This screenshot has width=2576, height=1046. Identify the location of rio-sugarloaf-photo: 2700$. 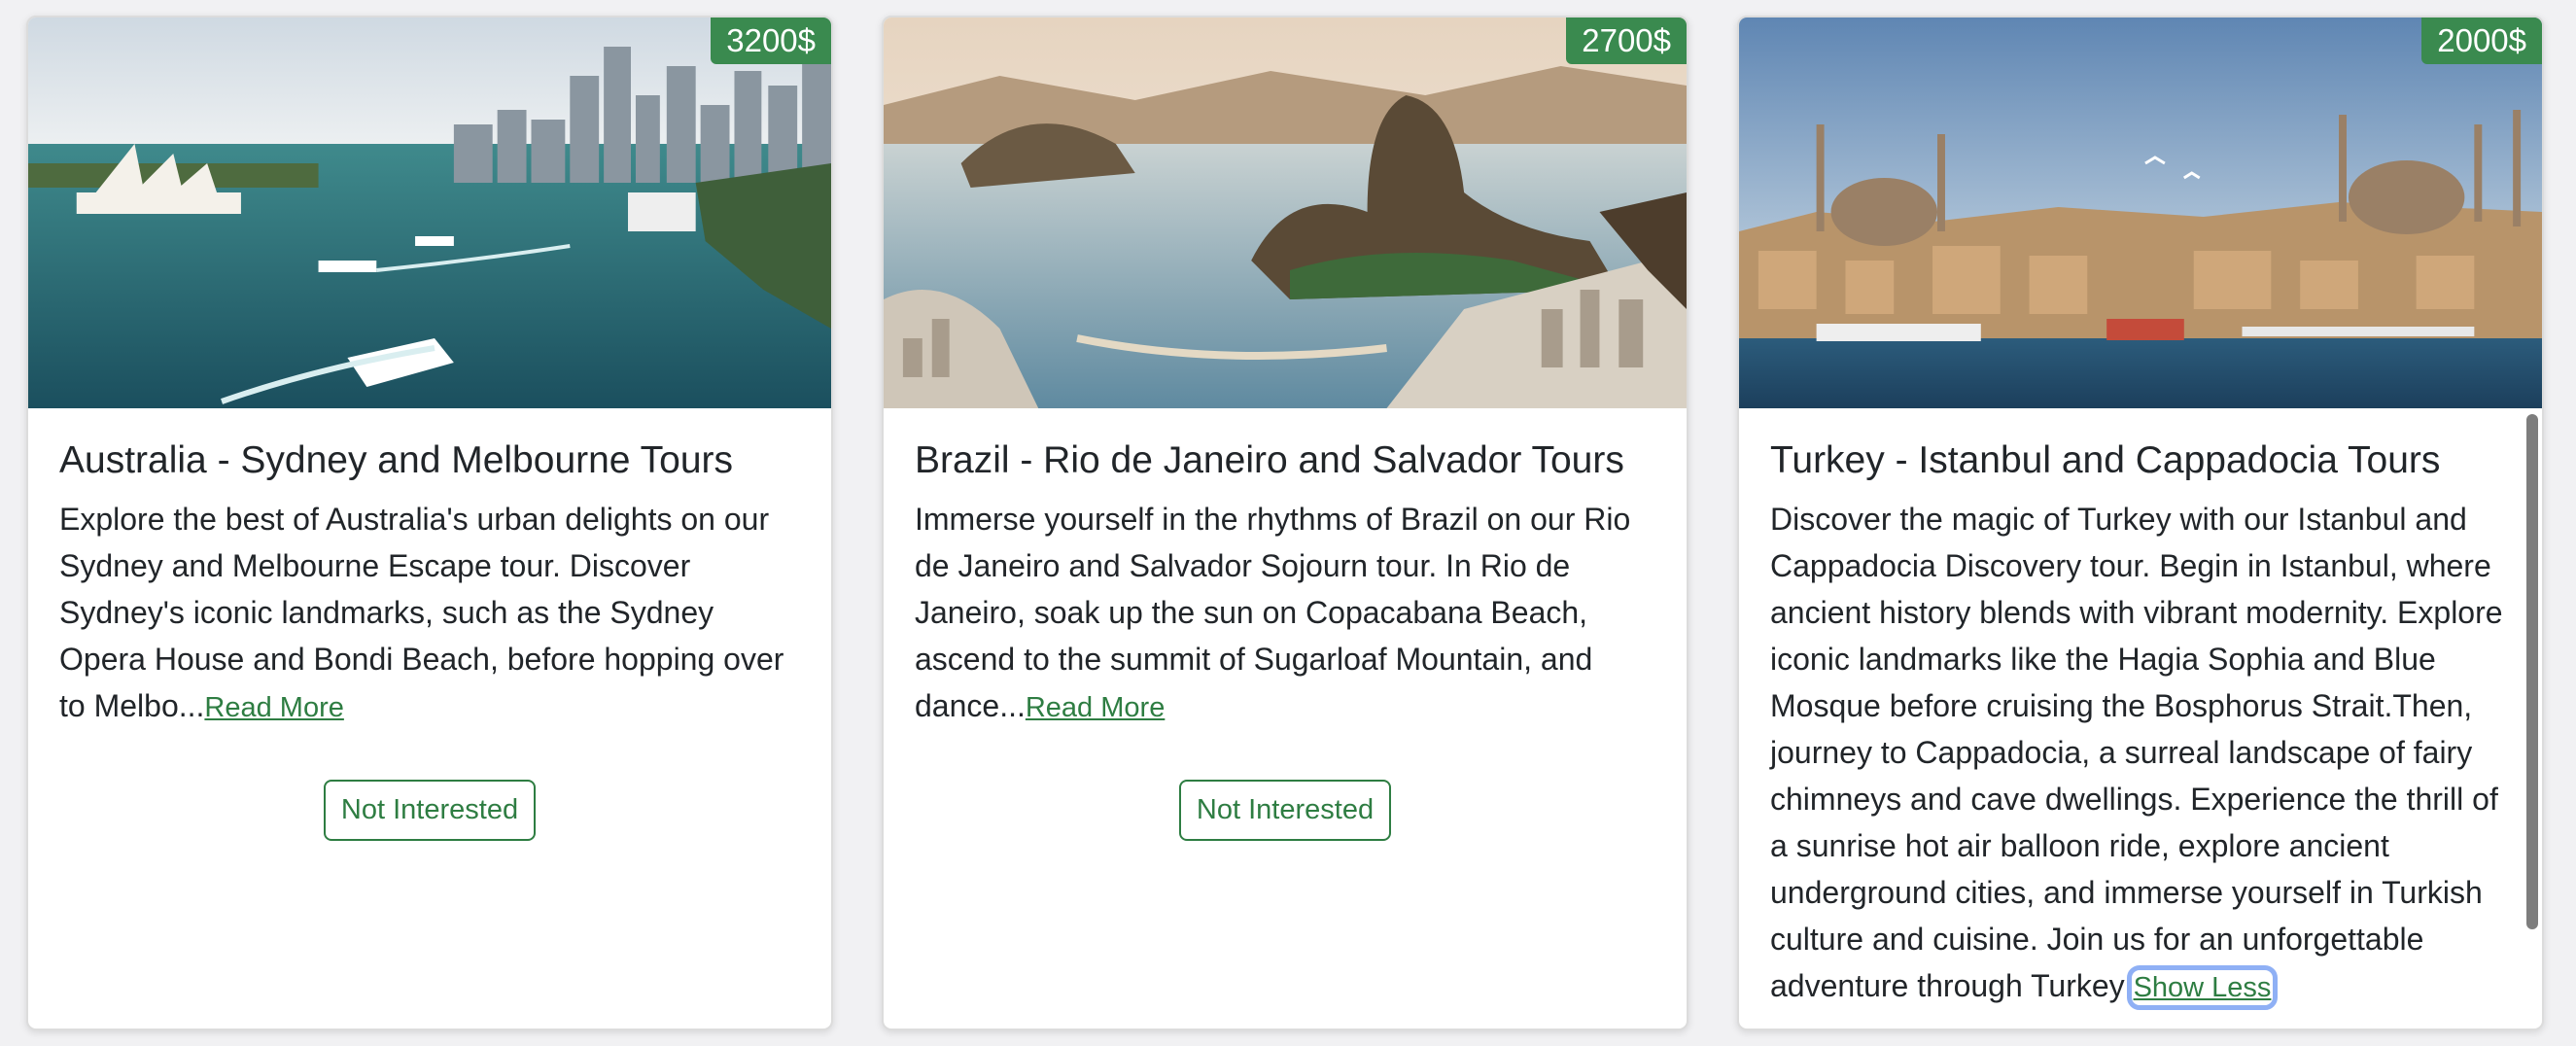
(1285, 212).